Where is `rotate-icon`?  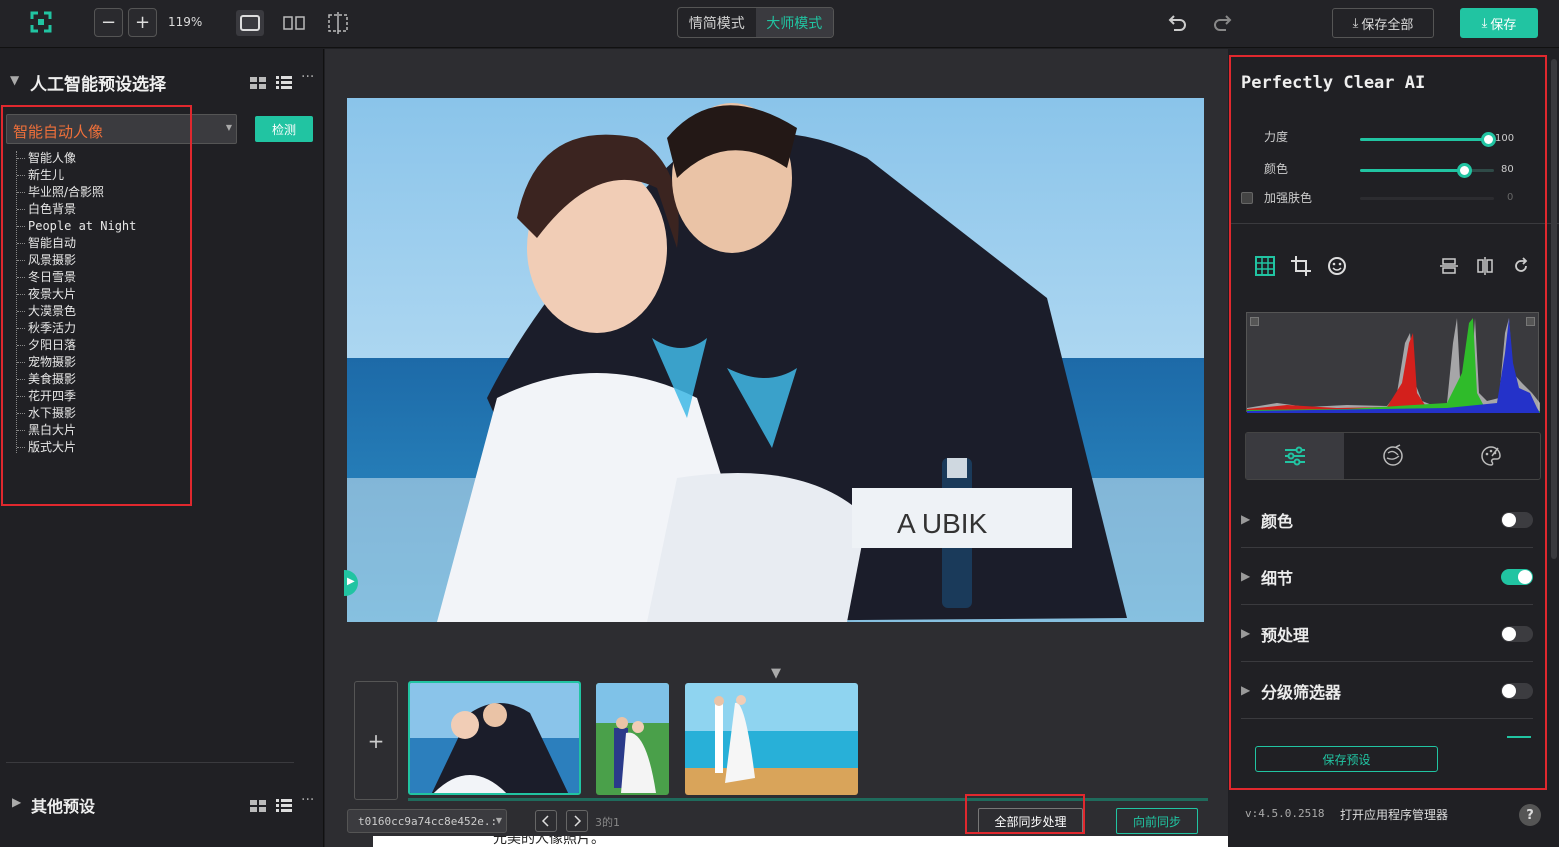
rotate-icon is located at coordinates (1521, 268).